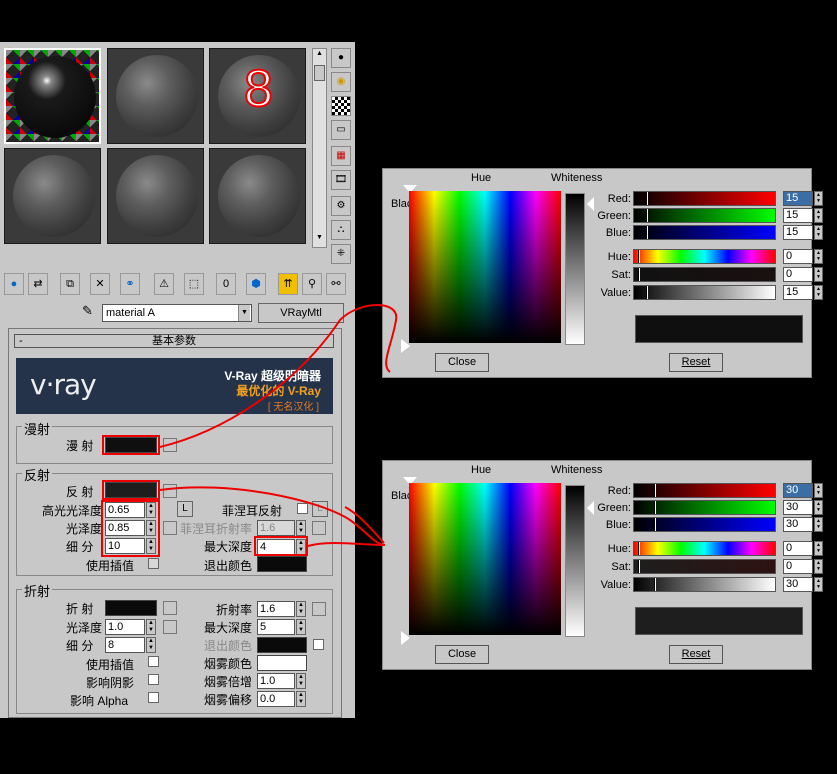 The width and height of the screenshot is (837, 774). I want to click on annotation-curve-diffuse, so click(278, 376).